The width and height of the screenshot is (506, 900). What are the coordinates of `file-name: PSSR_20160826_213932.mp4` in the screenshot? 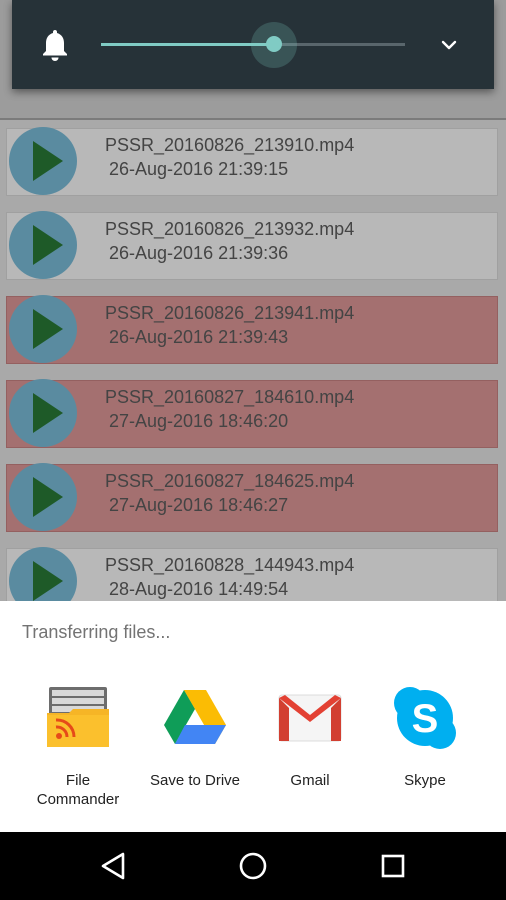 It's located at (230, 229).